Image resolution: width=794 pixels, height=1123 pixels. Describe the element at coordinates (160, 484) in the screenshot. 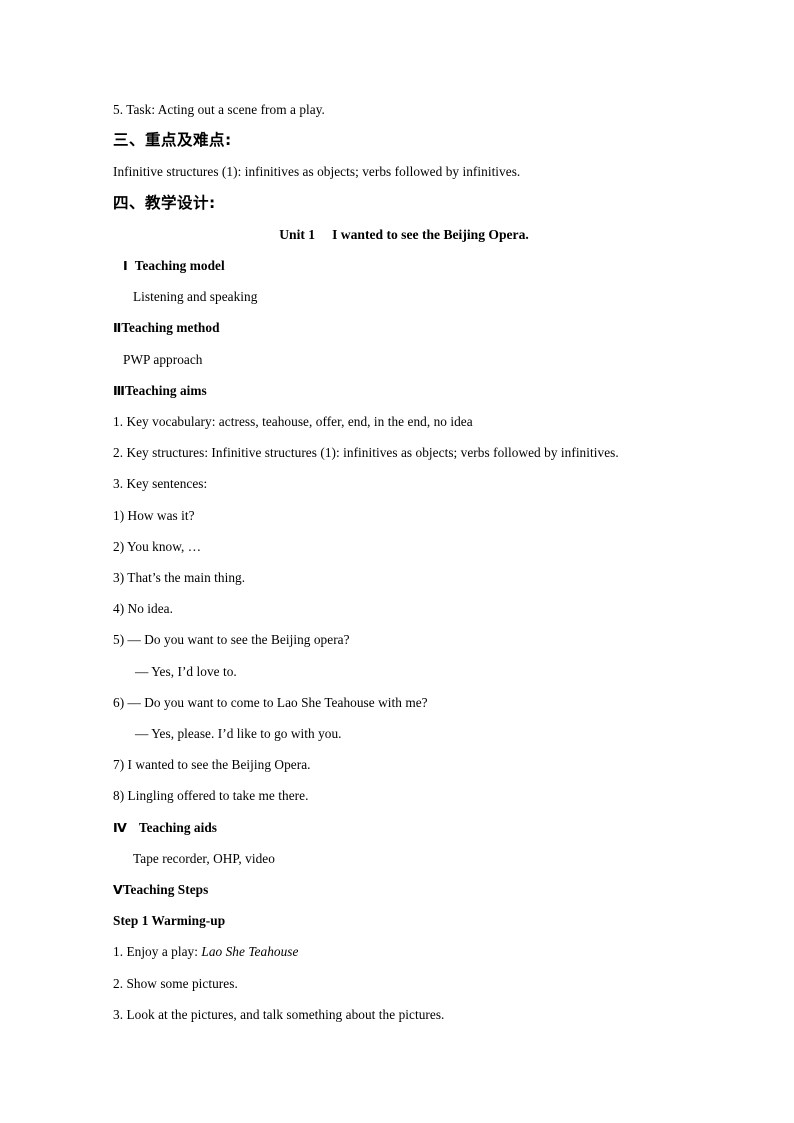

I see `teaching-aim-3: 3. Key sentences:` at that location.